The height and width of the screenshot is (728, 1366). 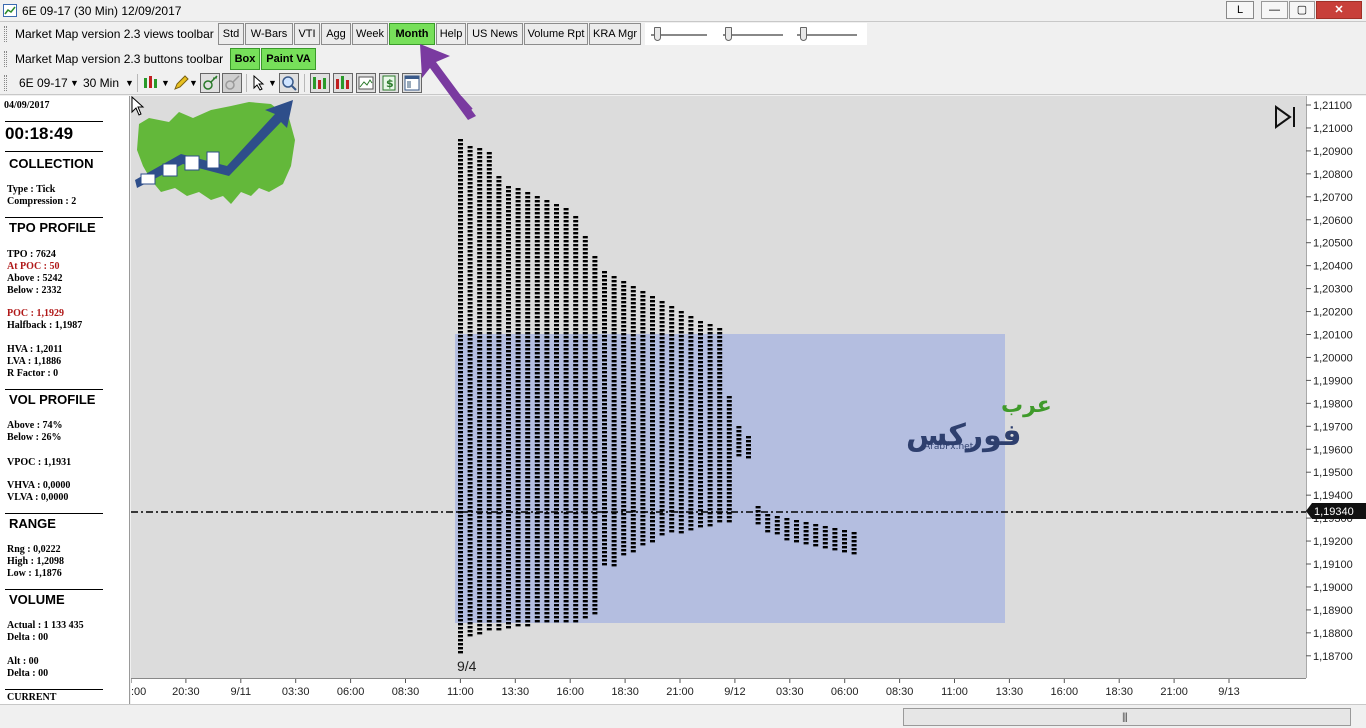 What do you see at coordinates (336, 34) in the screenshot?
I see `view-agg-button: Agg` at bounding box center [336, 34].